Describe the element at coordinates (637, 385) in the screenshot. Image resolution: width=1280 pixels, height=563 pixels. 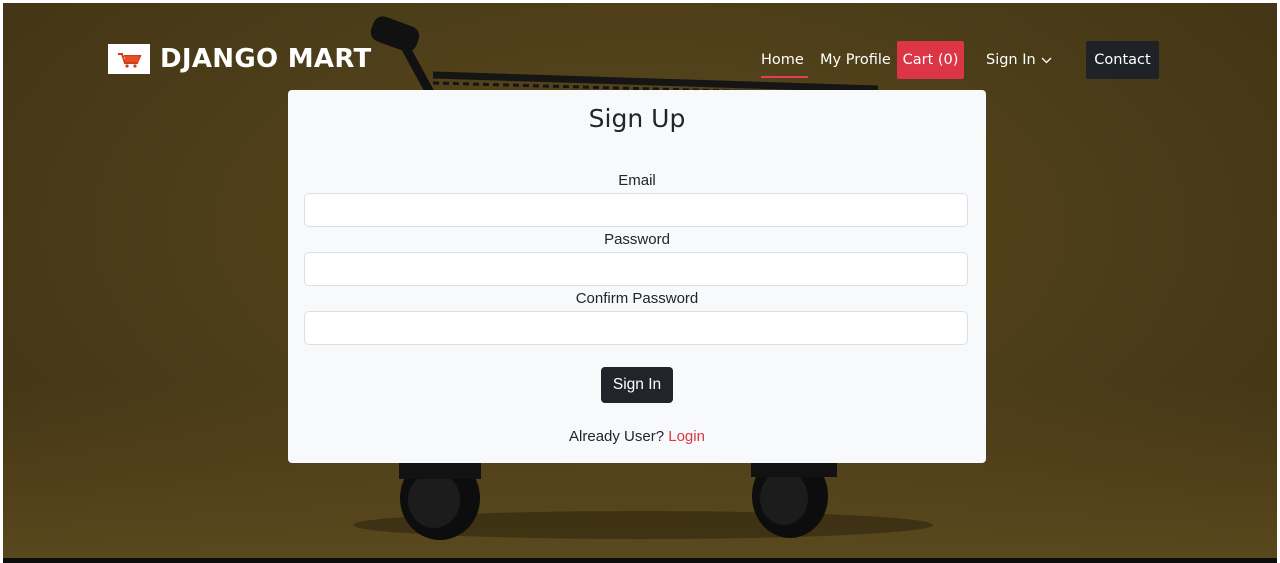
I see `sign-in-submit-button: Sign In` at that location.